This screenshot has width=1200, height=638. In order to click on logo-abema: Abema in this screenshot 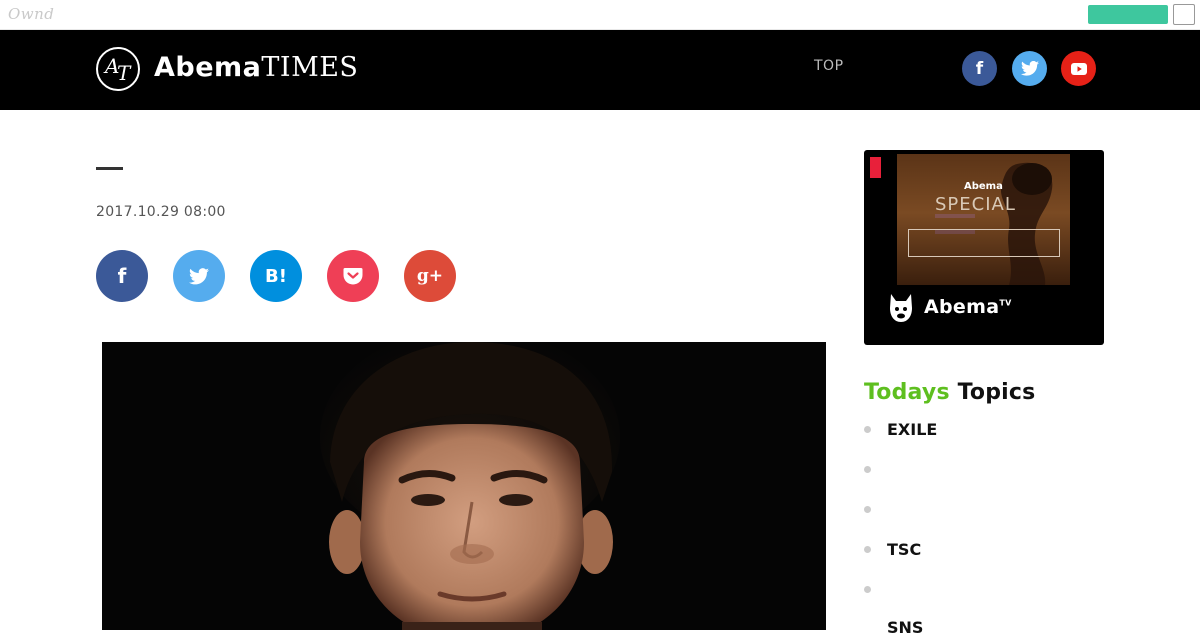, I will do `click(208, 67)`.